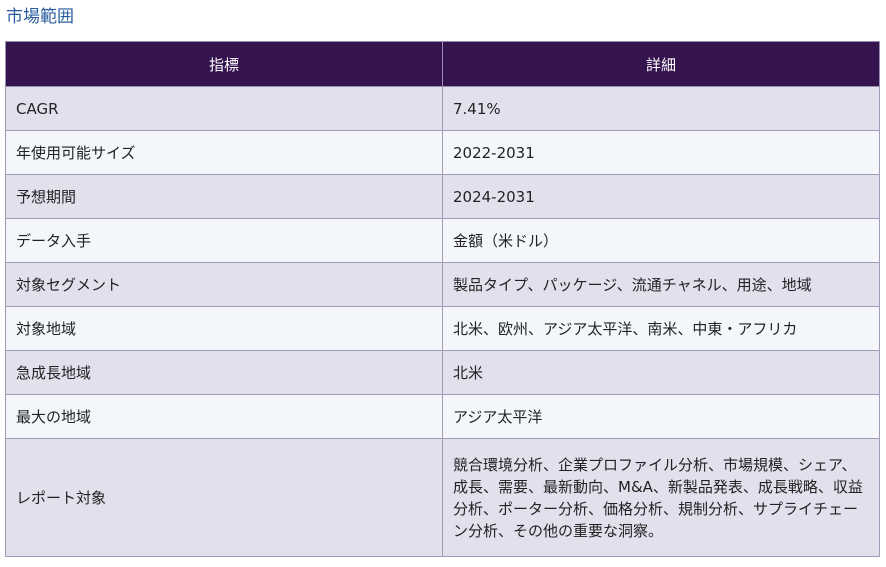  I want to click on table-row: CAGR 7.41%, so click(442, 108).